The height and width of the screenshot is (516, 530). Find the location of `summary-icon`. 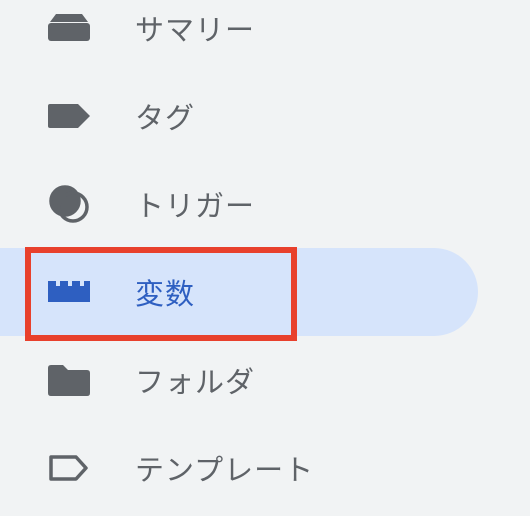

summary-icon is located at coordinates (69, 28).